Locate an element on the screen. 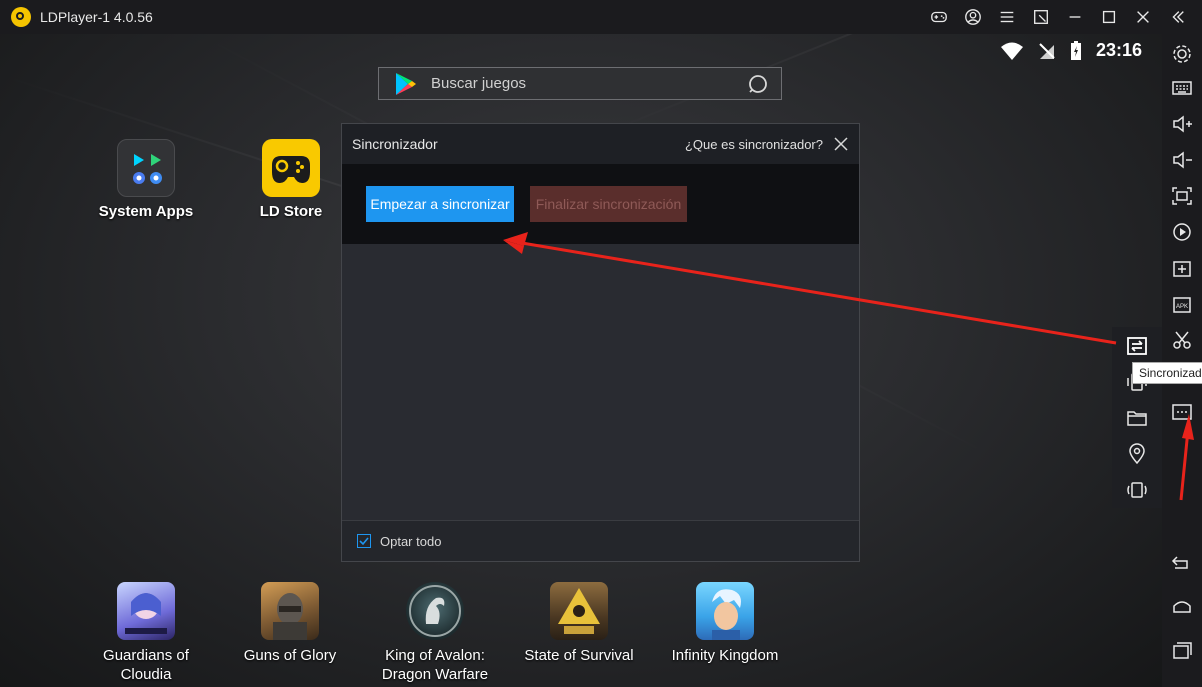 This screenshot has width=1202, height=687. clock: 23:16 is located at coordinates (1118, 50).